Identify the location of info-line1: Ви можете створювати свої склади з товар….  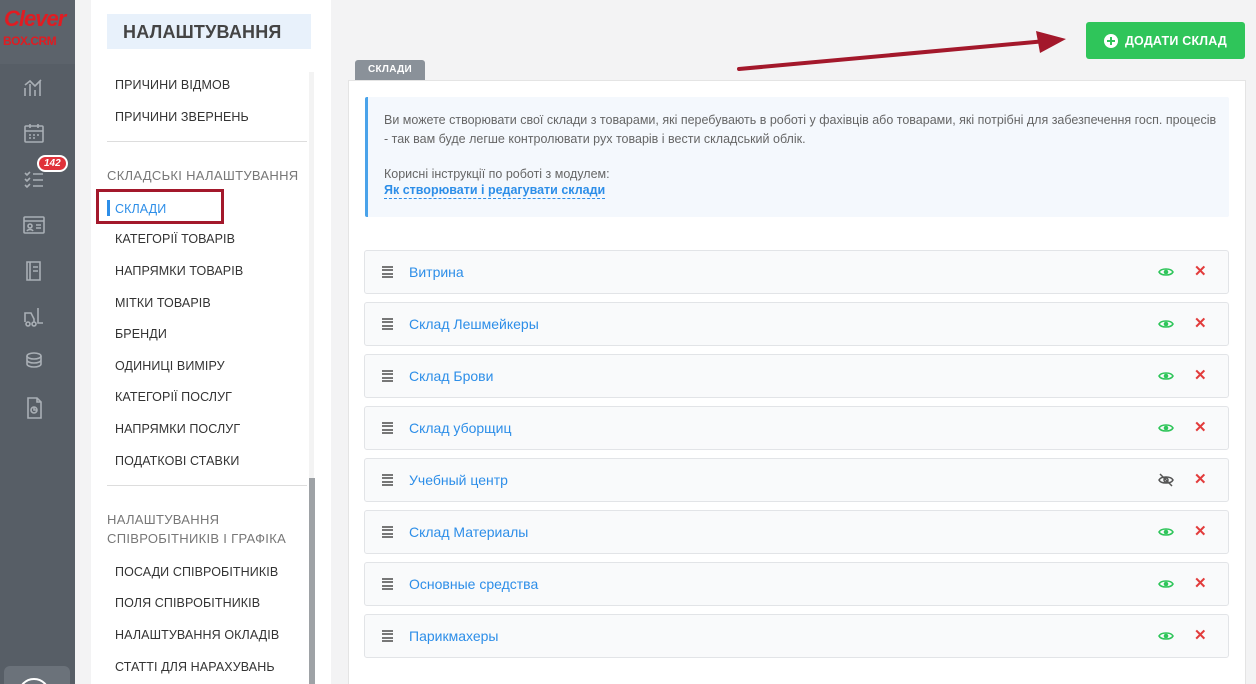
(800, 120).